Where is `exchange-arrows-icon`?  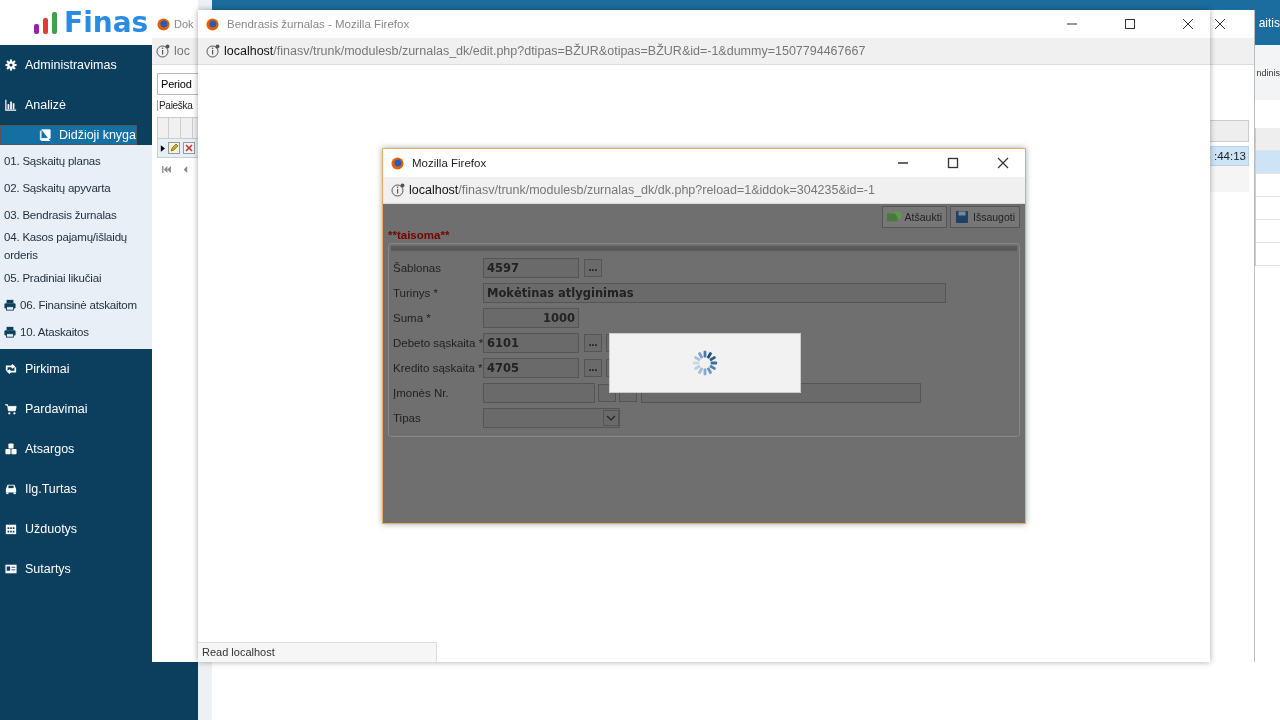
exchange-arrows-icon is located at coordinates (11, 369).